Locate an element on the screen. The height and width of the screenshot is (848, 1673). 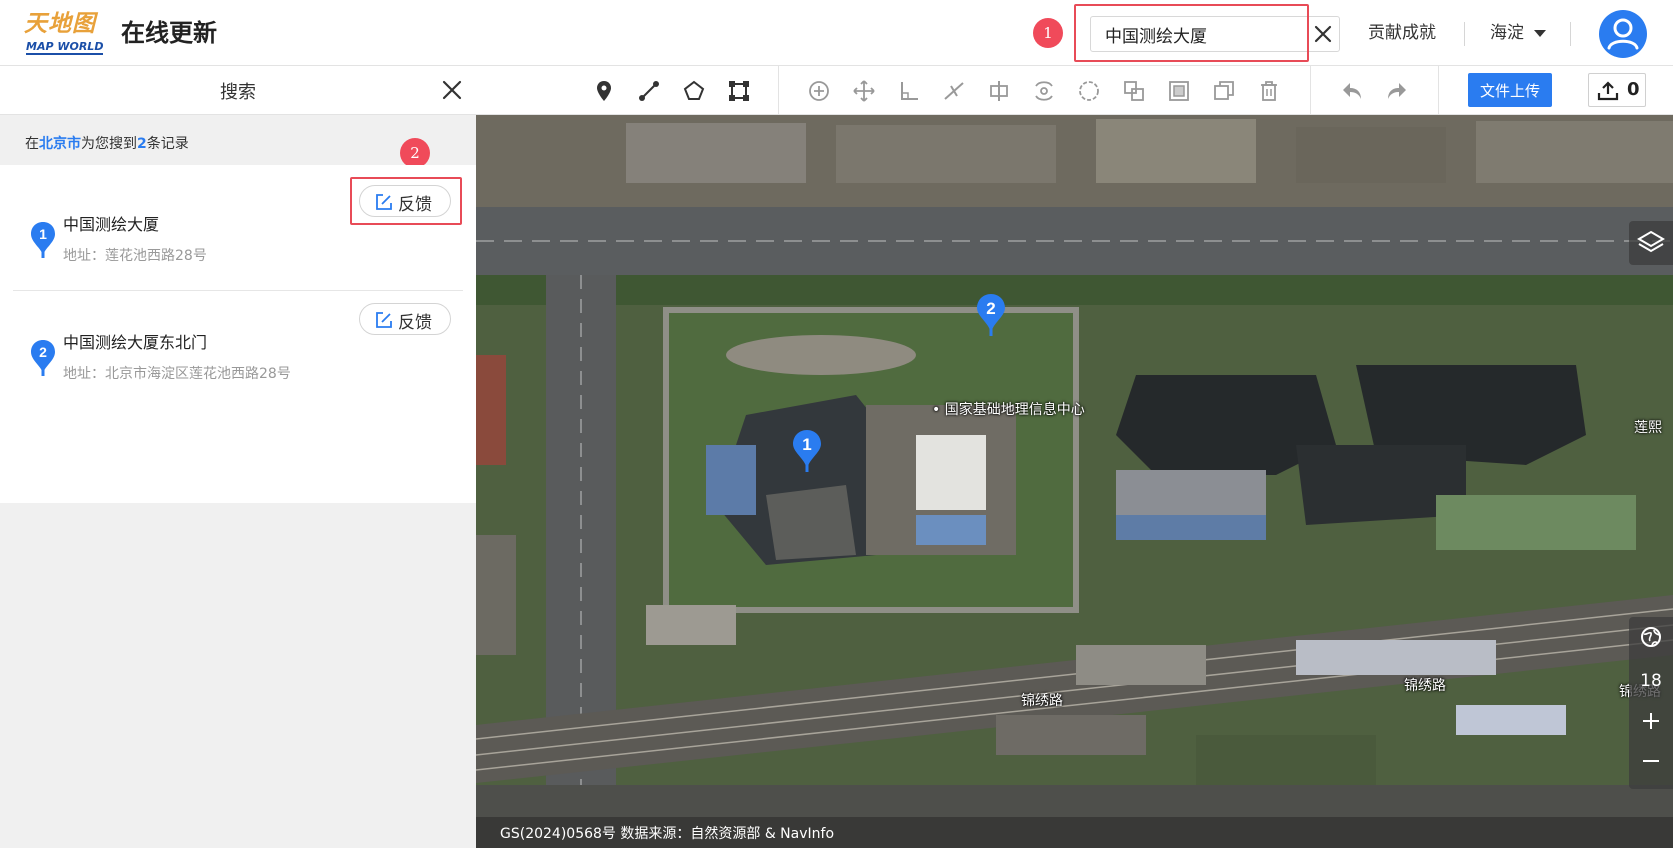
annotation-marker-1: 1 is located at coordinates (1048, 33).